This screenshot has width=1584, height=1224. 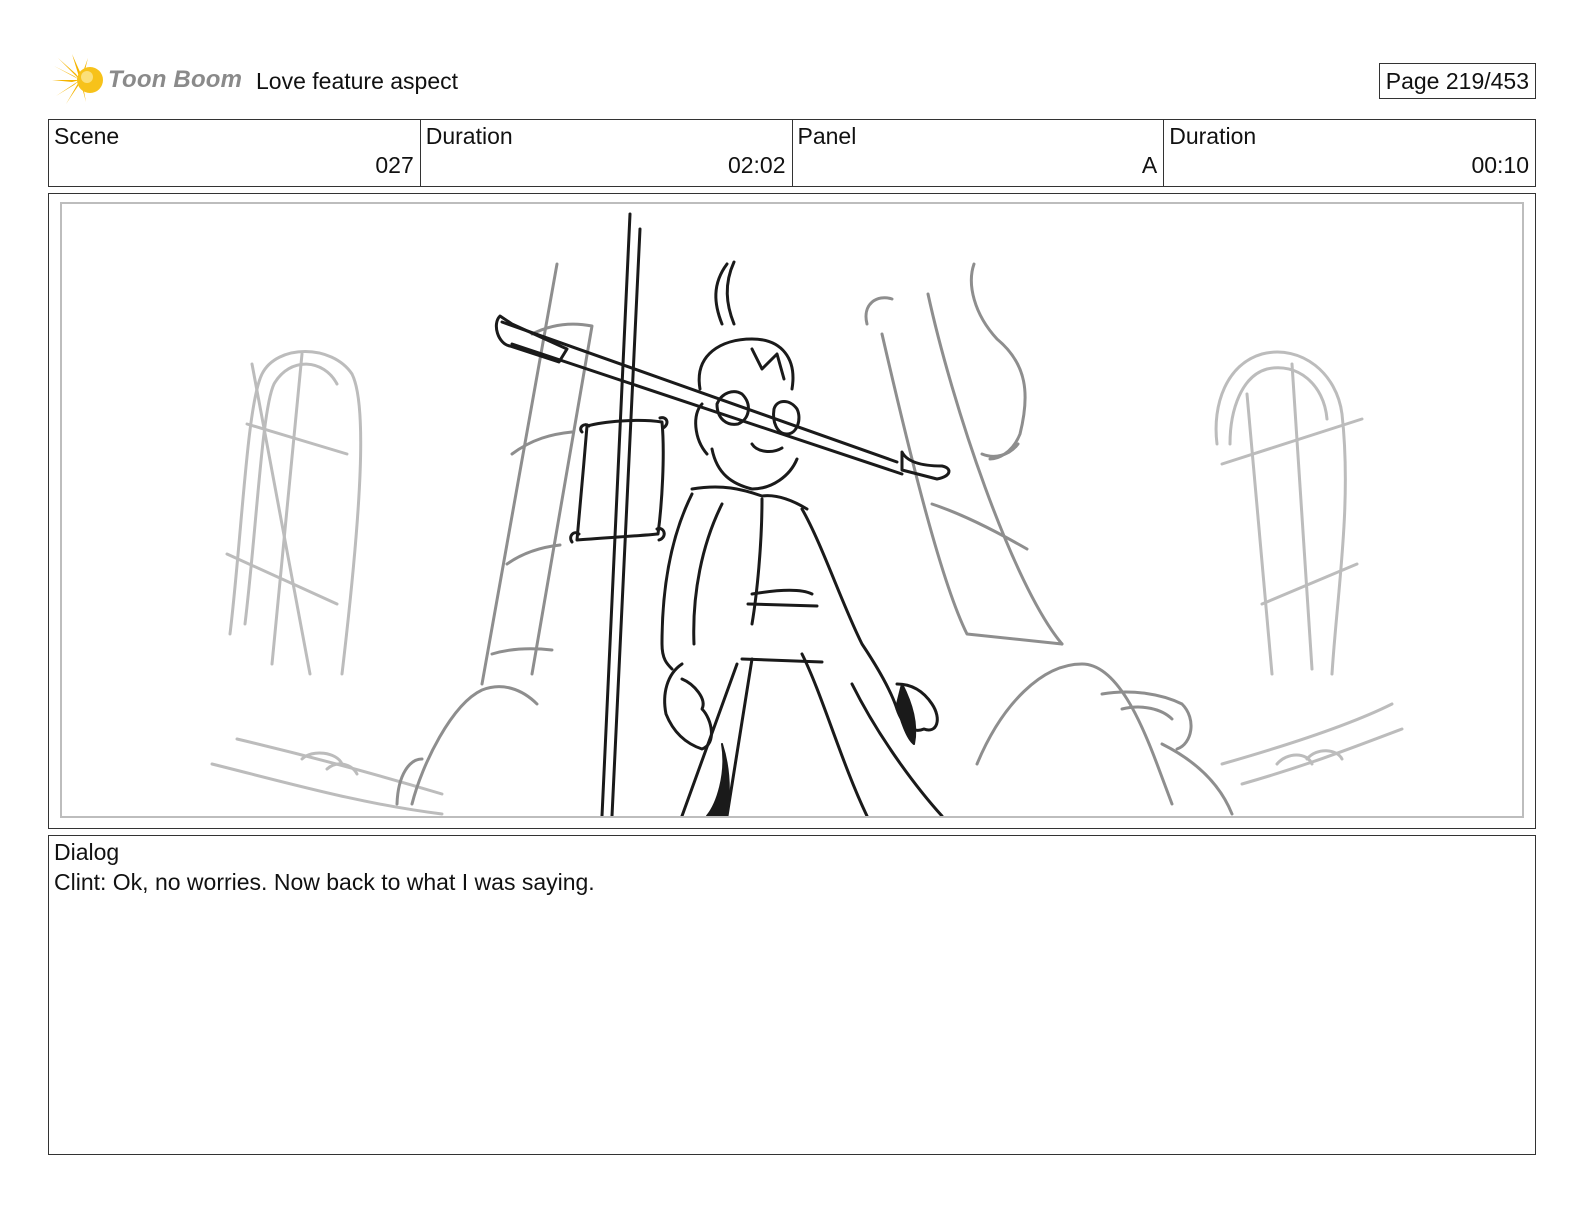 I want to click on pole-and-sign-sketch, so click(x=722, y=514).